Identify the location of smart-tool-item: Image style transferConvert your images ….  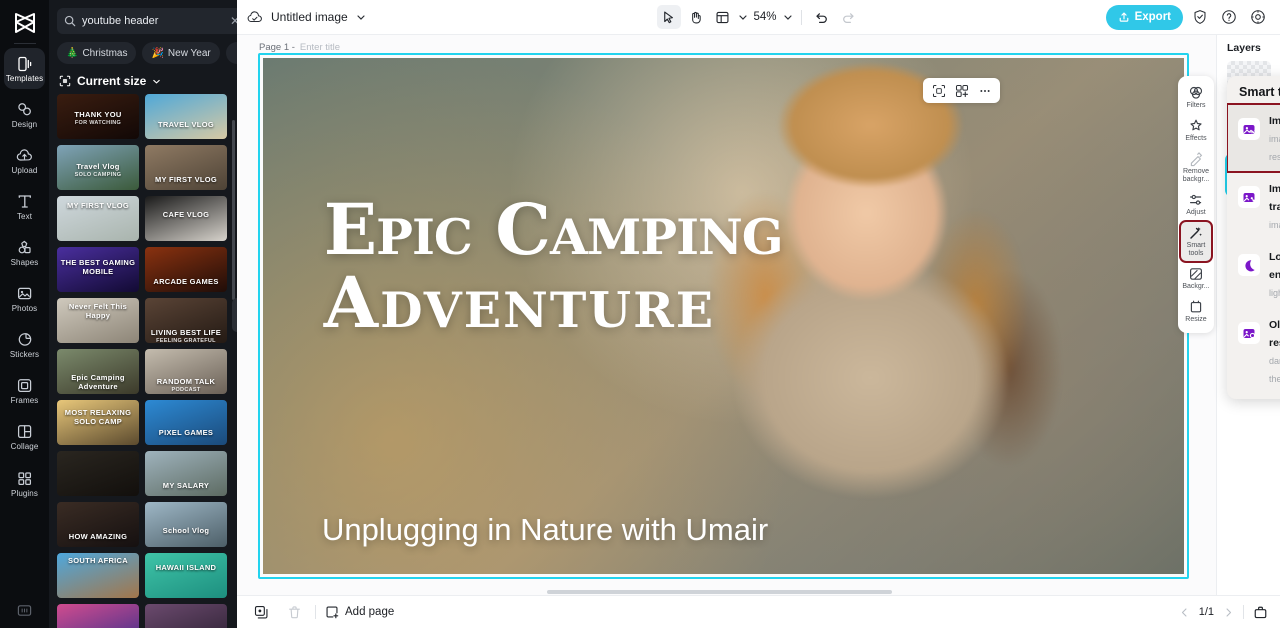
(1253, 206).